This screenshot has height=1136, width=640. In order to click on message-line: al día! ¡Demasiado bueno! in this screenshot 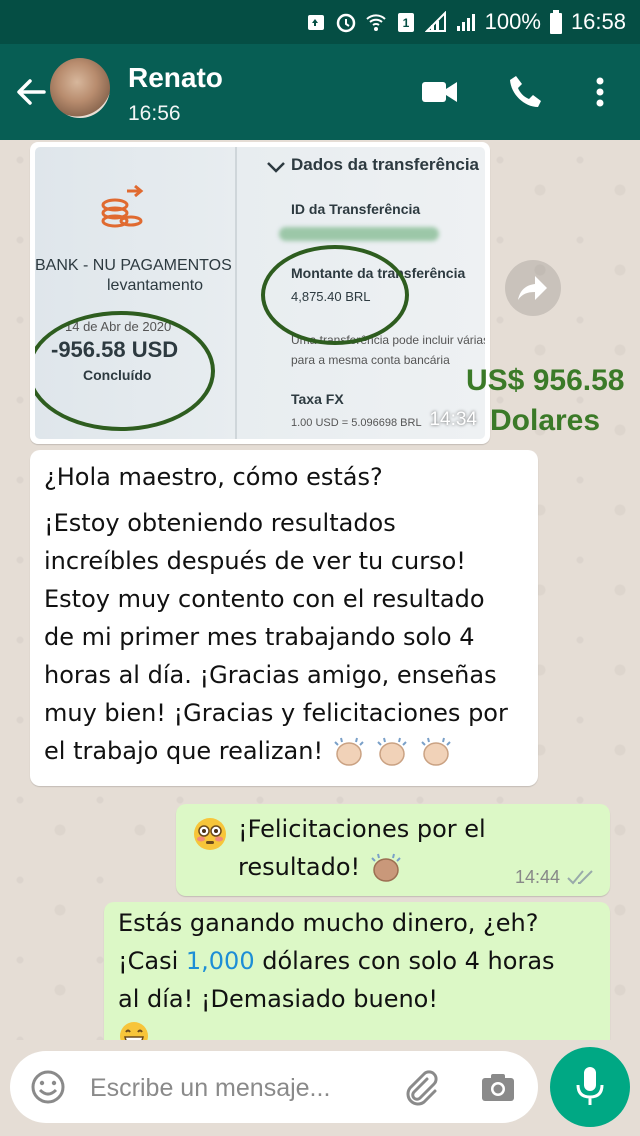, I will do `click(278, 999)`.